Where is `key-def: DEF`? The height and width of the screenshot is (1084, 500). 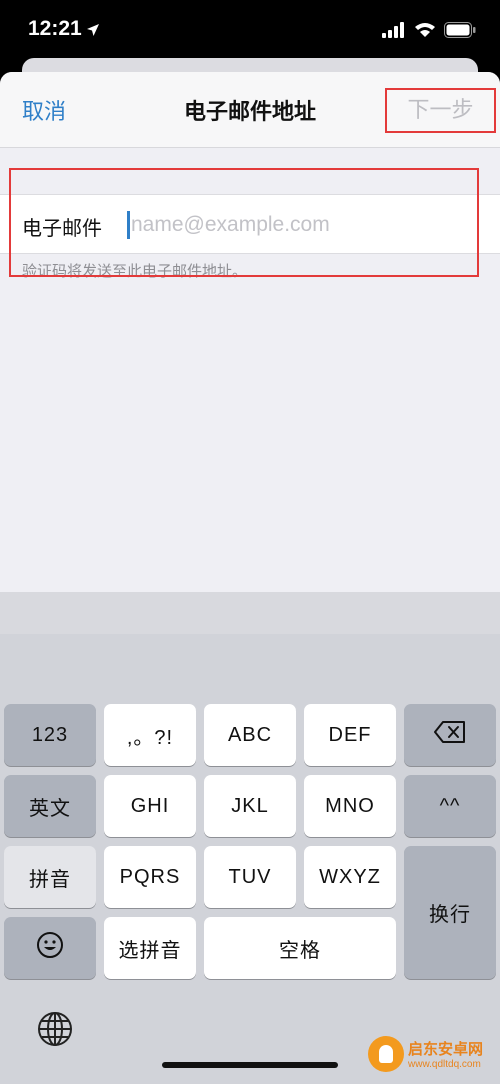 key-def: DEF is located at coordinates (350, 735).